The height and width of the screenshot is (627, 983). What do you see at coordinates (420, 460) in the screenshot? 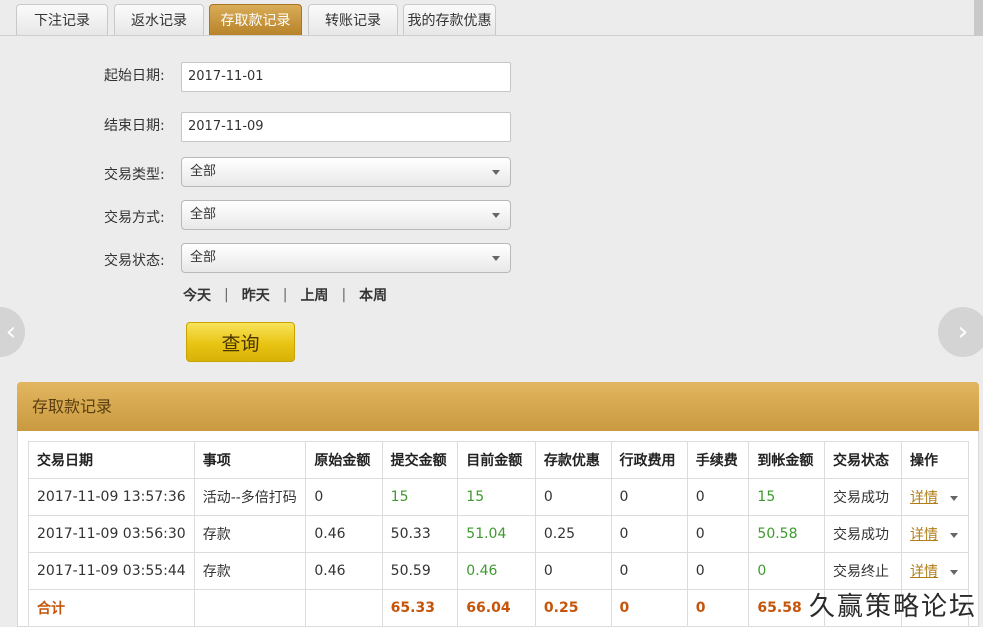
I see `column-header: 提交金额` at bounding box center [420, 460].